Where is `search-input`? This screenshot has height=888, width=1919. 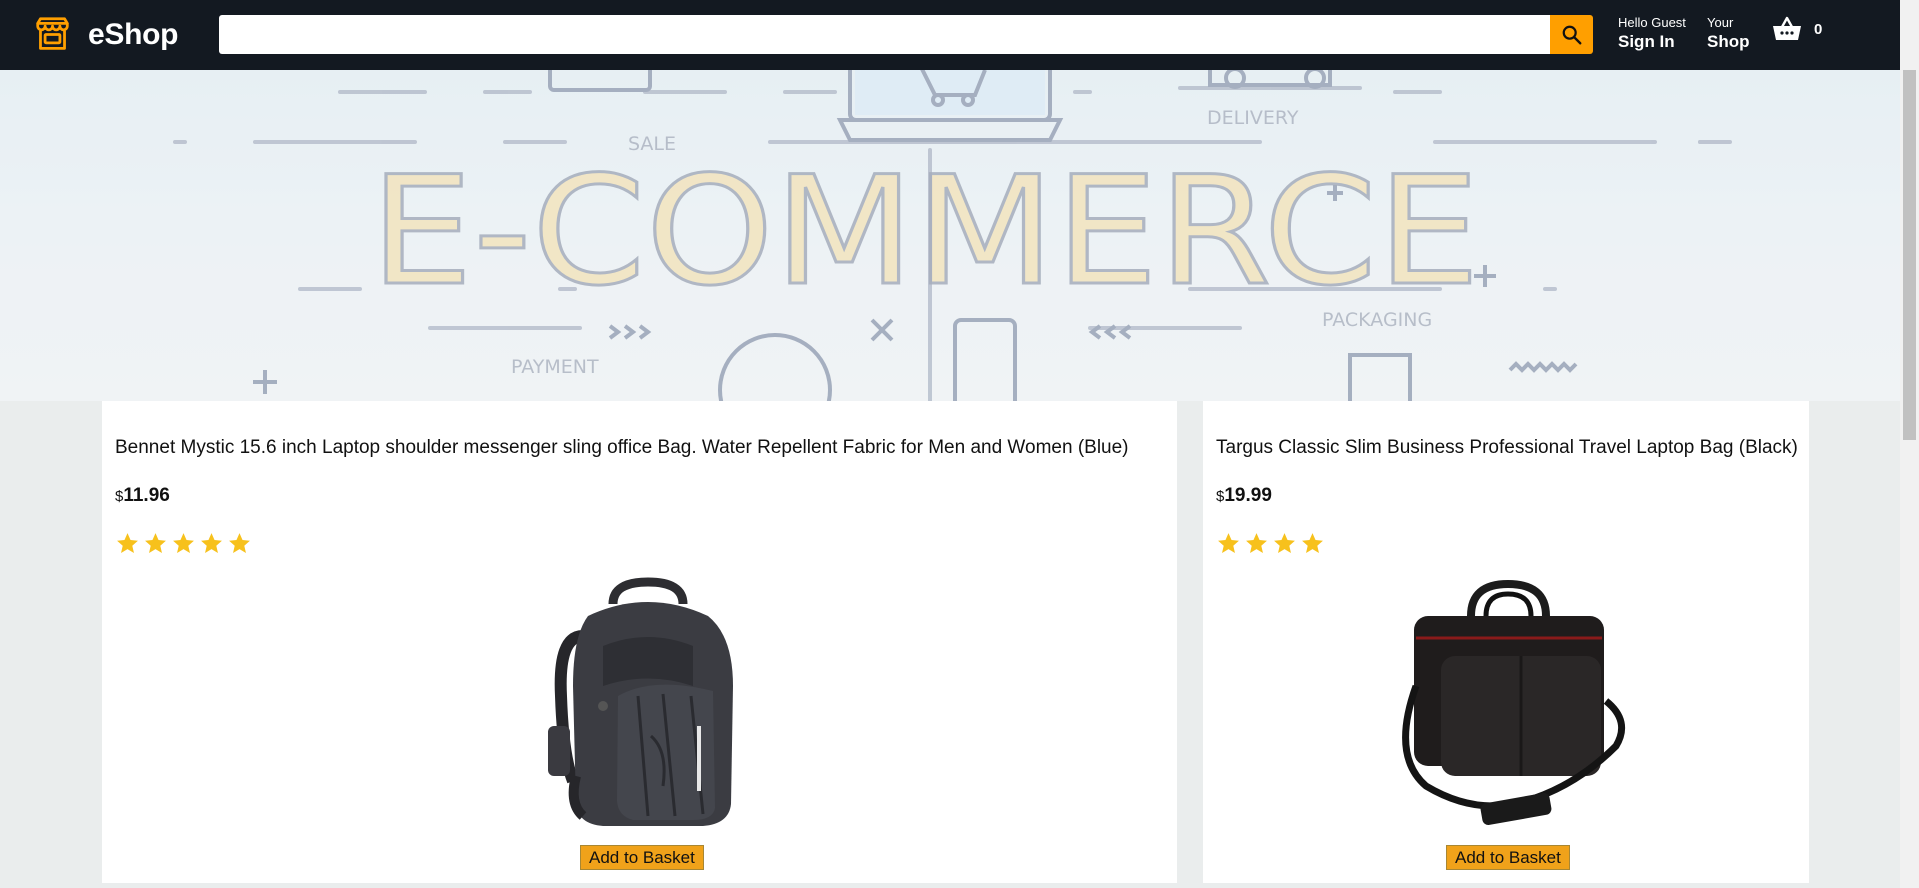 search-input is located at coordinates (884, 34).